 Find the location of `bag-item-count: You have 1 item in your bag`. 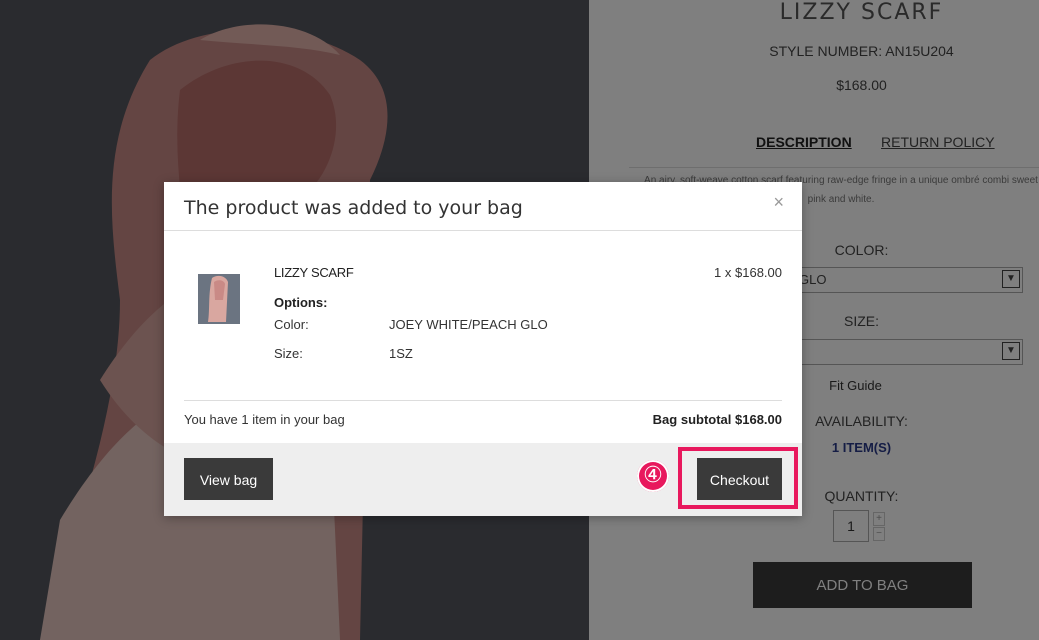

bag-item-count: You have 1 item in your bag is located at coordinates (264, 419).